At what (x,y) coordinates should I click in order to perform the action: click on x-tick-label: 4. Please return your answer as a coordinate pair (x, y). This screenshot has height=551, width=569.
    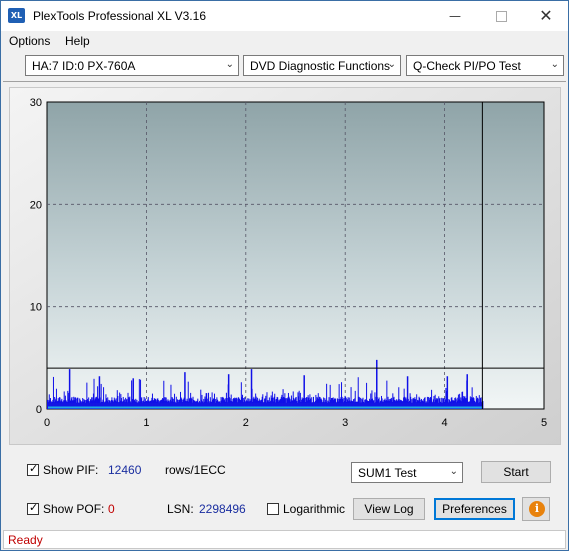
    Looking at the image, I should click on (445, 423).